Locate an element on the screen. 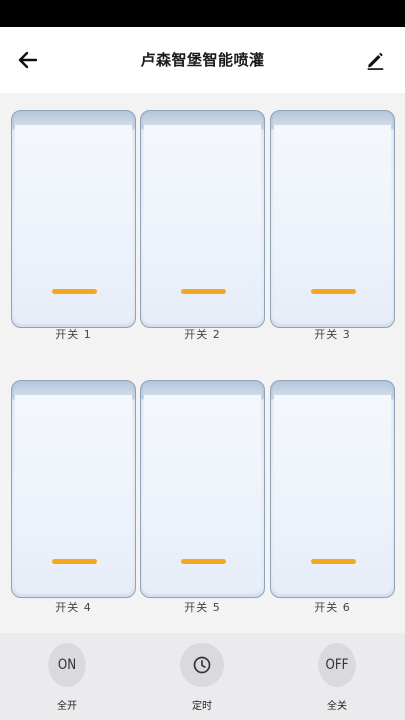 This screenshot has height=720, width=405. edit-button is located at coordinates (375, 60).